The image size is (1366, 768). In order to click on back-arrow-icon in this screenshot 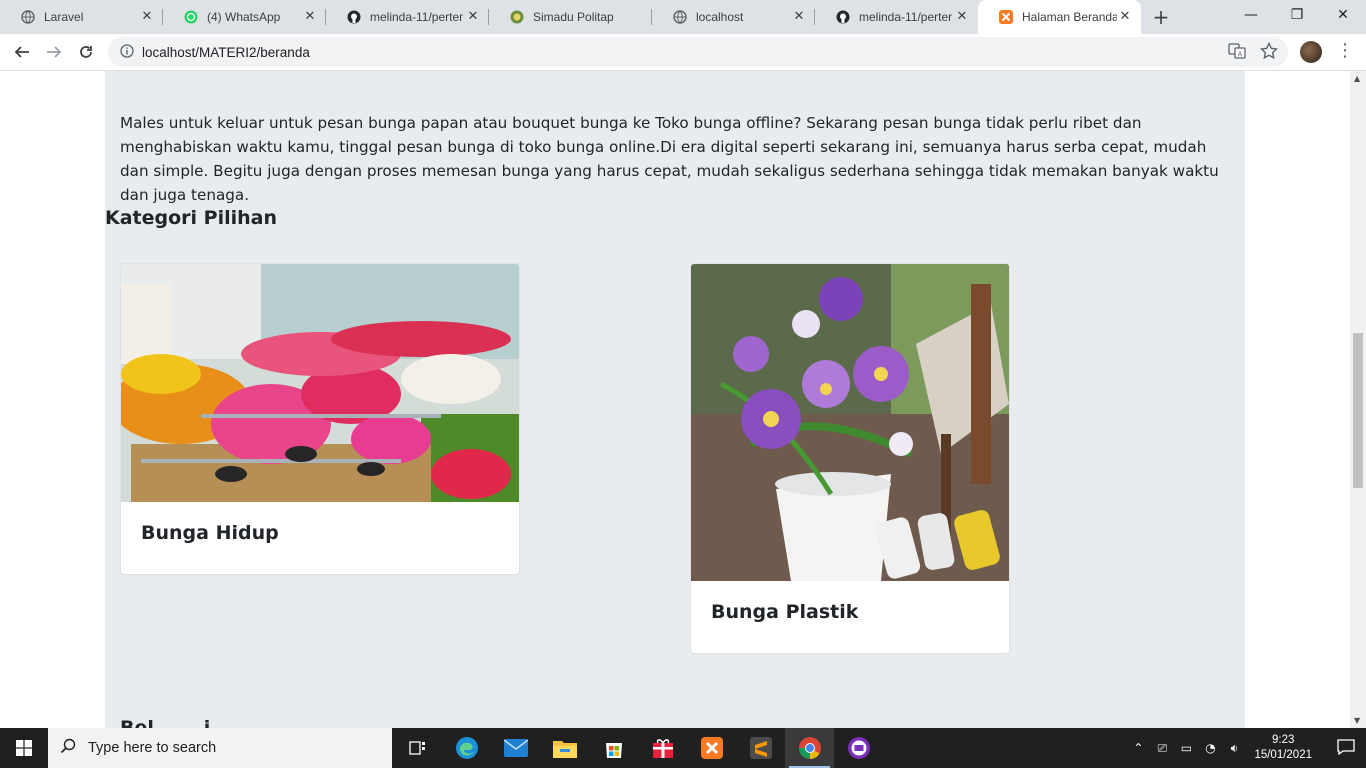, I will do `click(22, 52)`.